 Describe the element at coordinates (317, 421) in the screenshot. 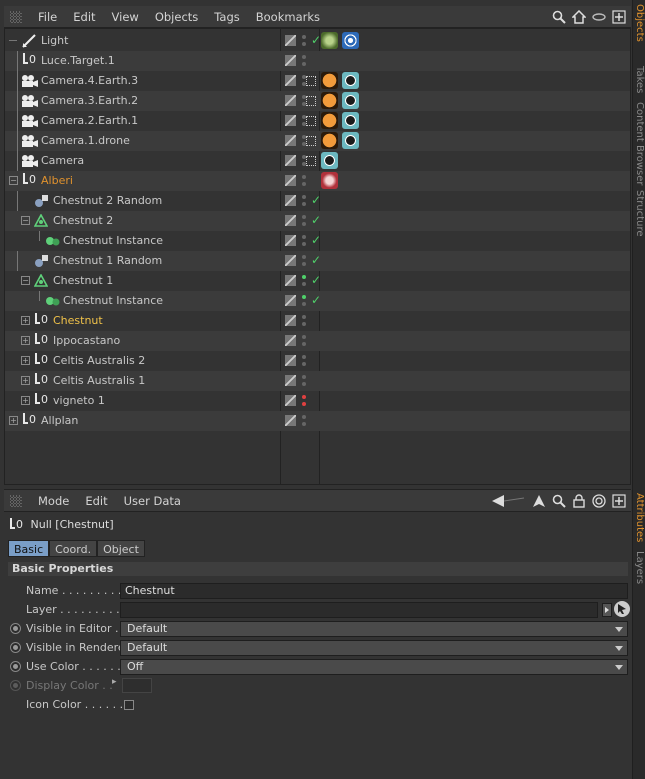

I see `tree-row-allplan: + 0 Allplan` at that location.